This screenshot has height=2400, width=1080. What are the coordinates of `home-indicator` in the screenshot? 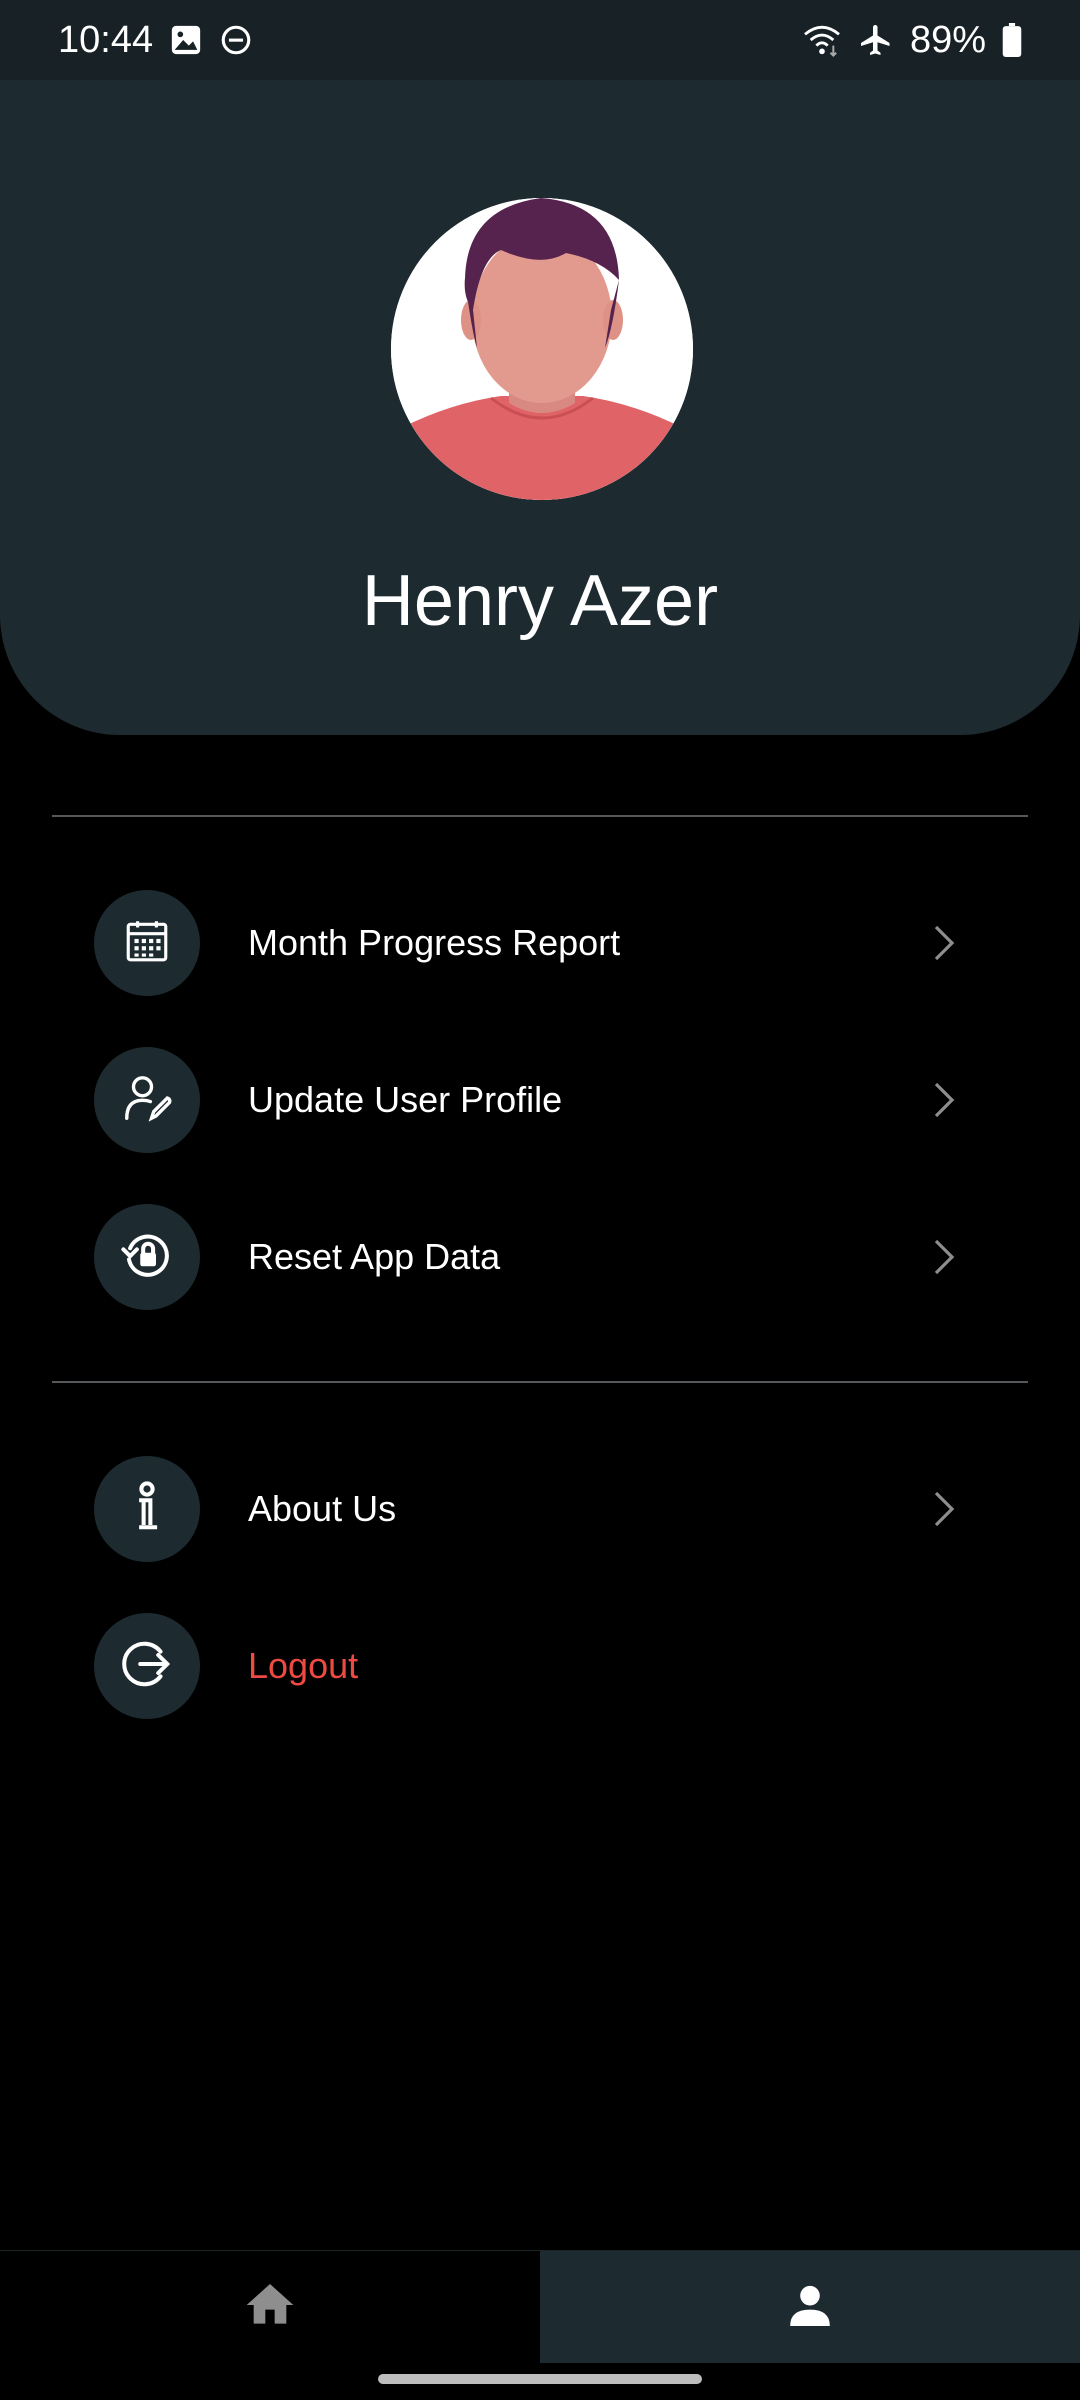 It's located at (540, 2379).